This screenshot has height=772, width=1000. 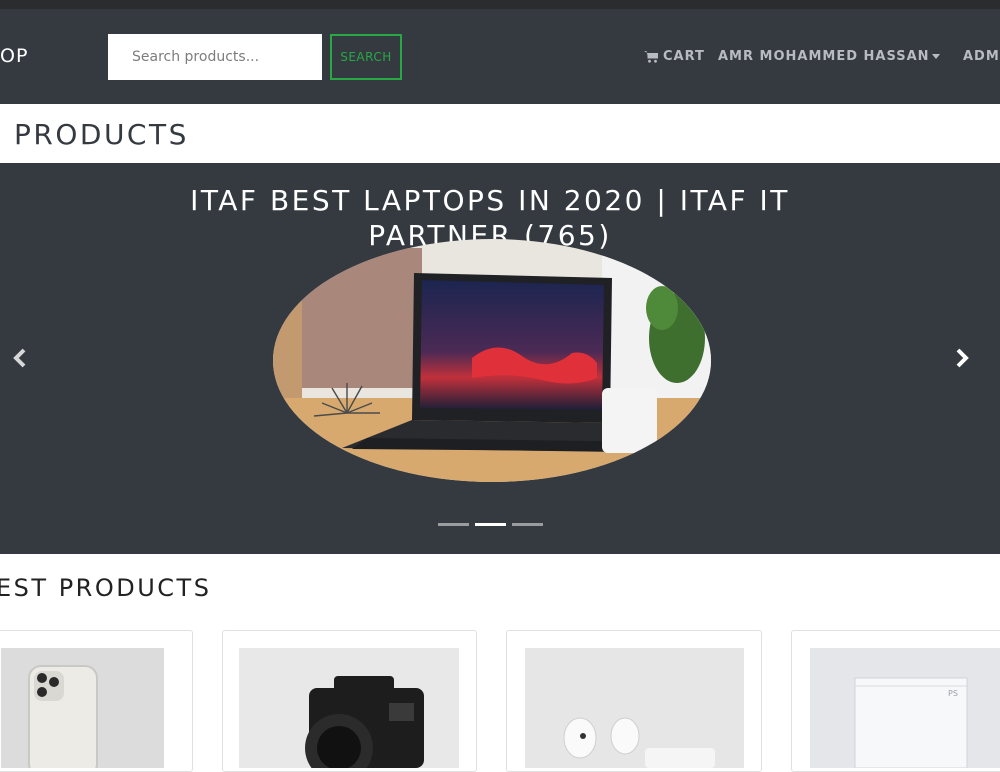 What do you see at coordinates (935, 56) in the screenshot?
I see `caret-down-icon` at bounding box center [935, 56].